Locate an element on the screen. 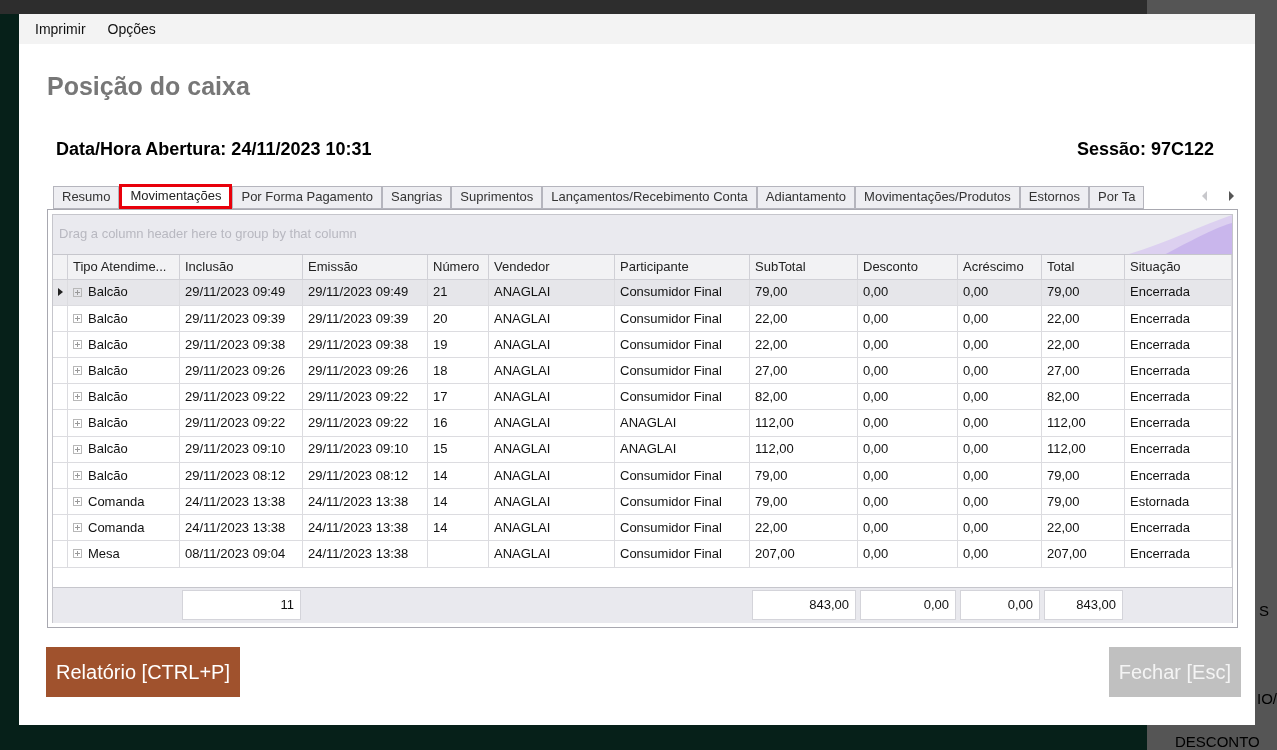 This screenshot has width=1277, height=750. column-header: Emissão is located at coordinates (365, 266).